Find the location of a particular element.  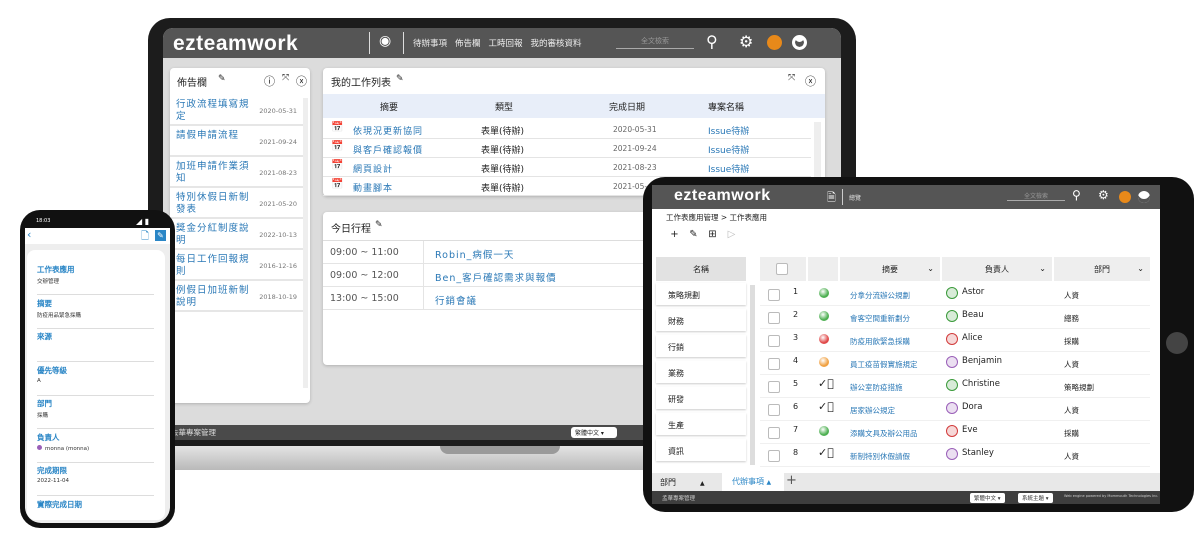

bulletin-item-title: 請假申請流程 is located at coordinates (216, 136).